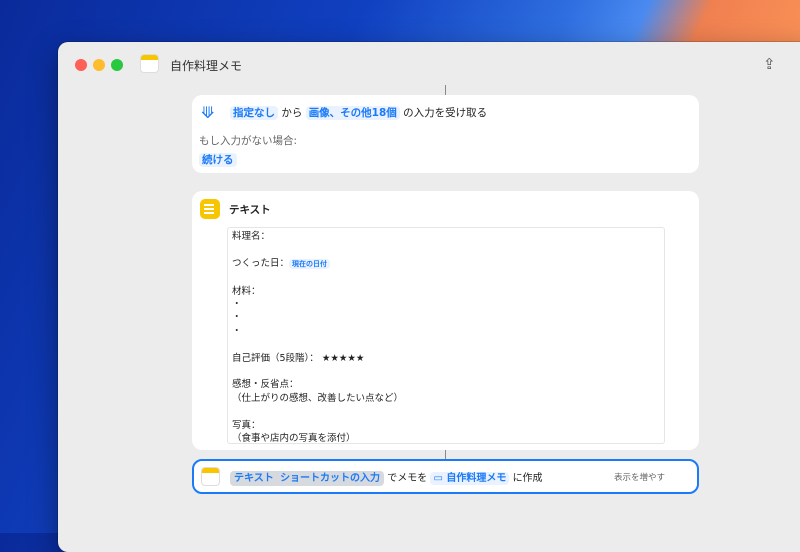  What do you see at coordinates (206, 66) in the screenshot?
I see `window-title: 自作料理メモ` at bounding box center [206, 66].